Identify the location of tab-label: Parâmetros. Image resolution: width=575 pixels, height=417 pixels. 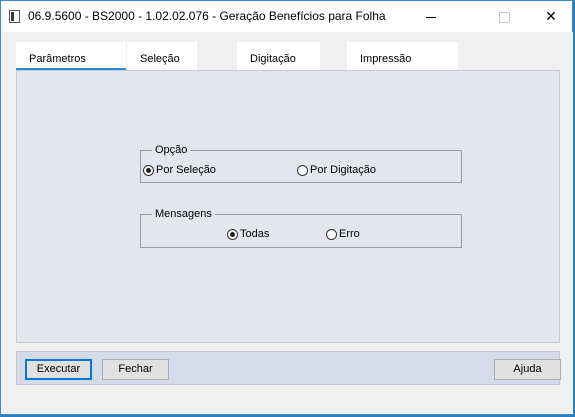
(57, 59).